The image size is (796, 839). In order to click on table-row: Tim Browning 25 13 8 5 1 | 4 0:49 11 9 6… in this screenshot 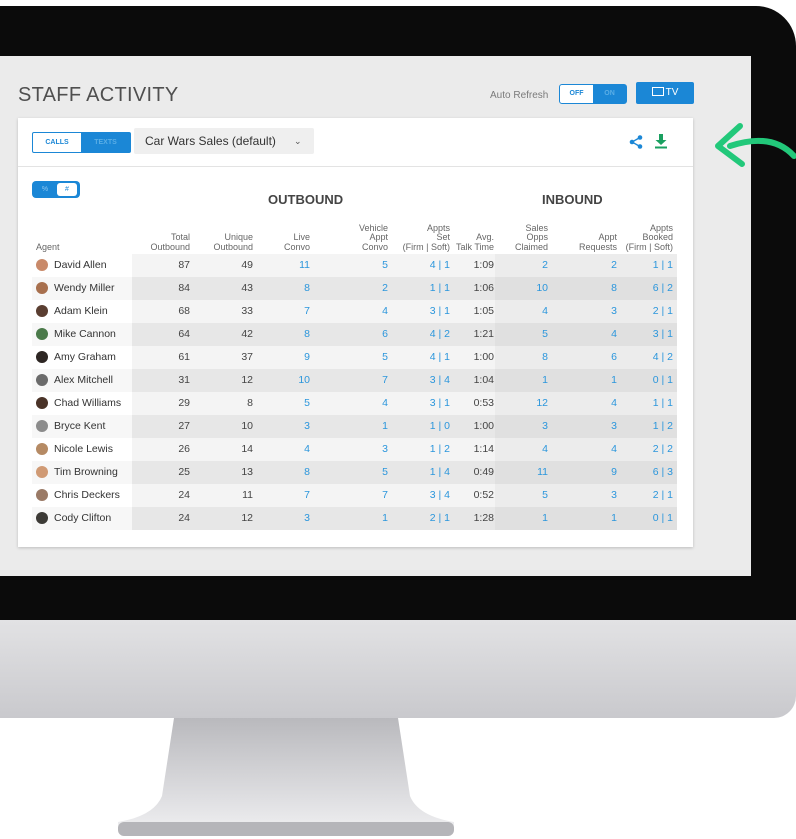, I will do `click(354, 472)`.